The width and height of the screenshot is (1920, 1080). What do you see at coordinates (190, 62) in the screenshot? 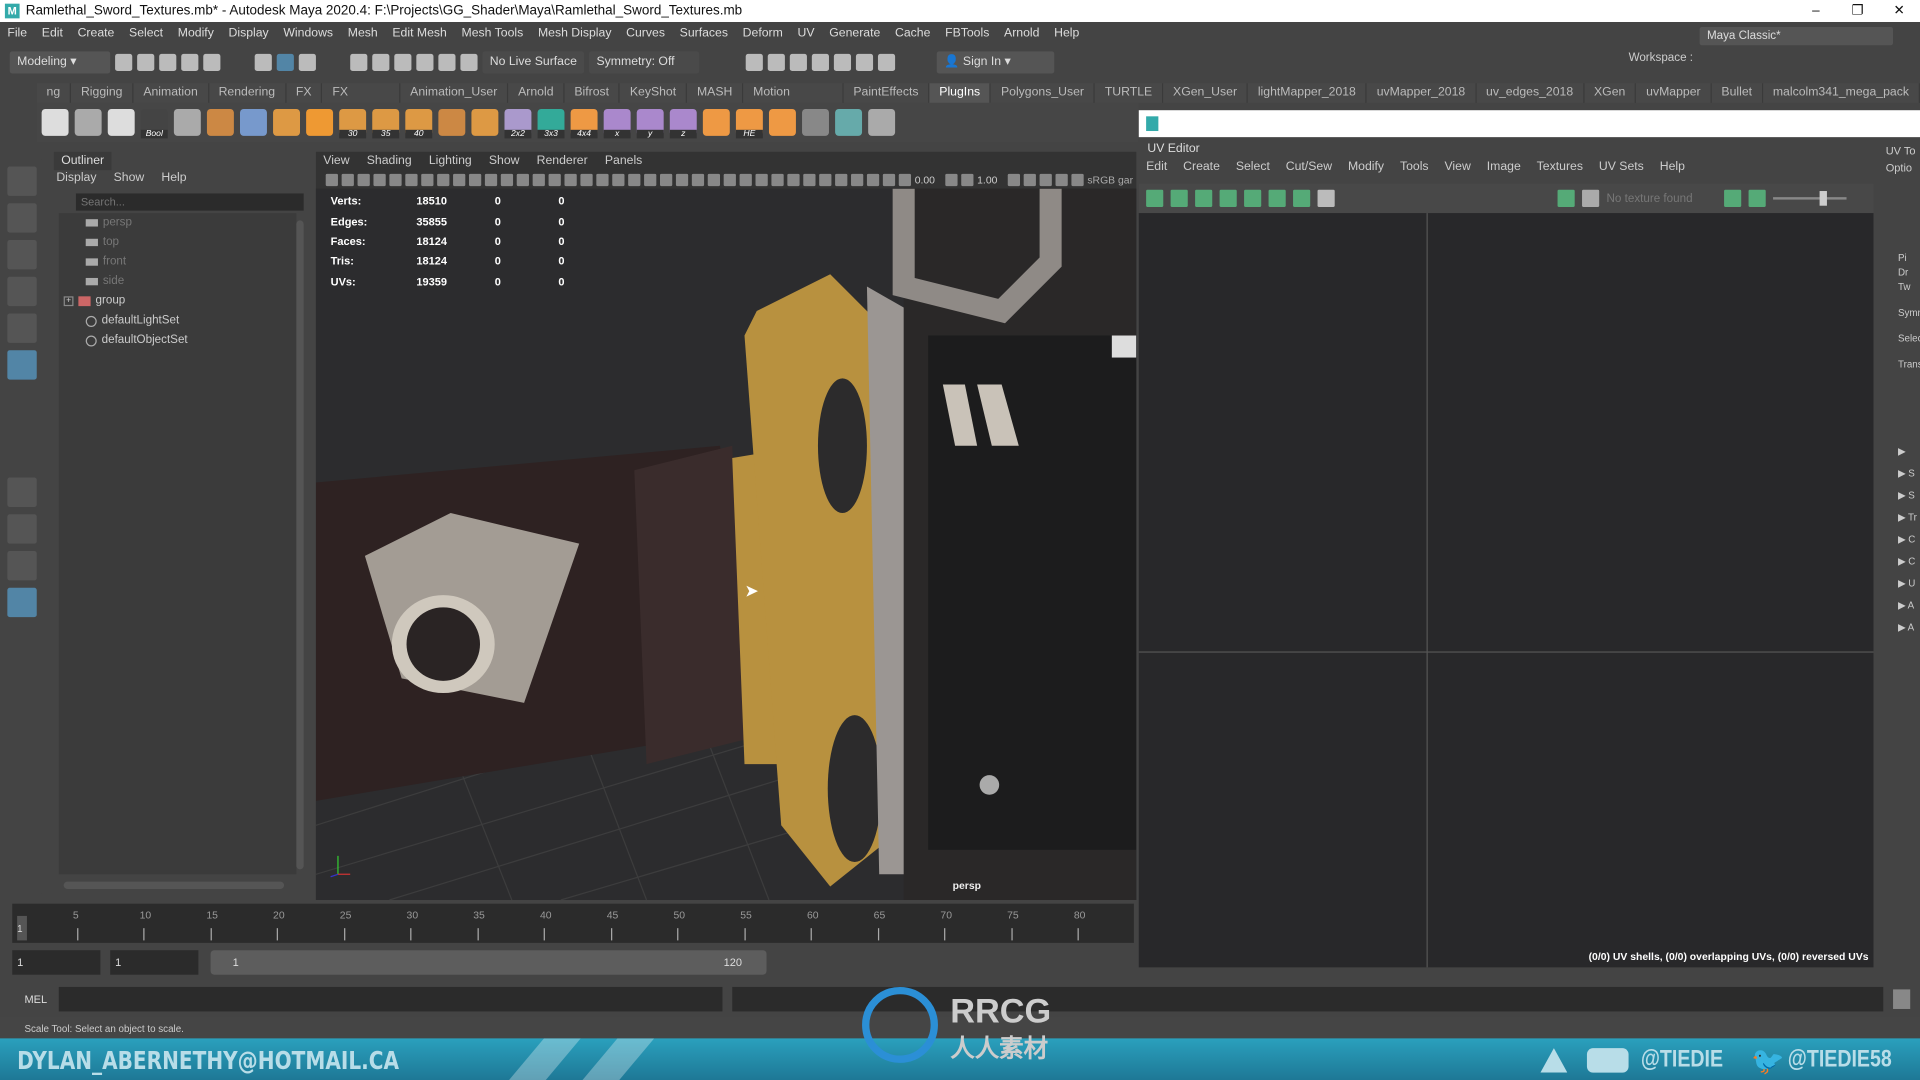
I see `undo-icon` at bounding box center [190, 62].